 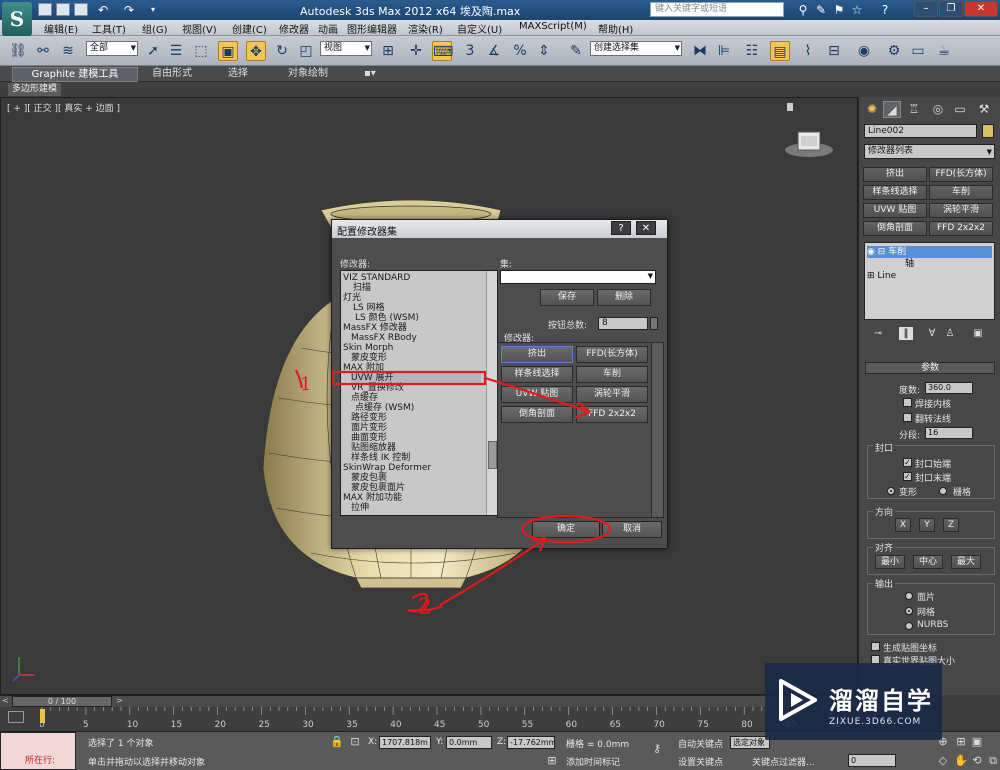 What do you see at coordinates (881, 276) in the screenshot?
I see `stack-item-line: ⊞ Line` at bounding box center [881, 276].